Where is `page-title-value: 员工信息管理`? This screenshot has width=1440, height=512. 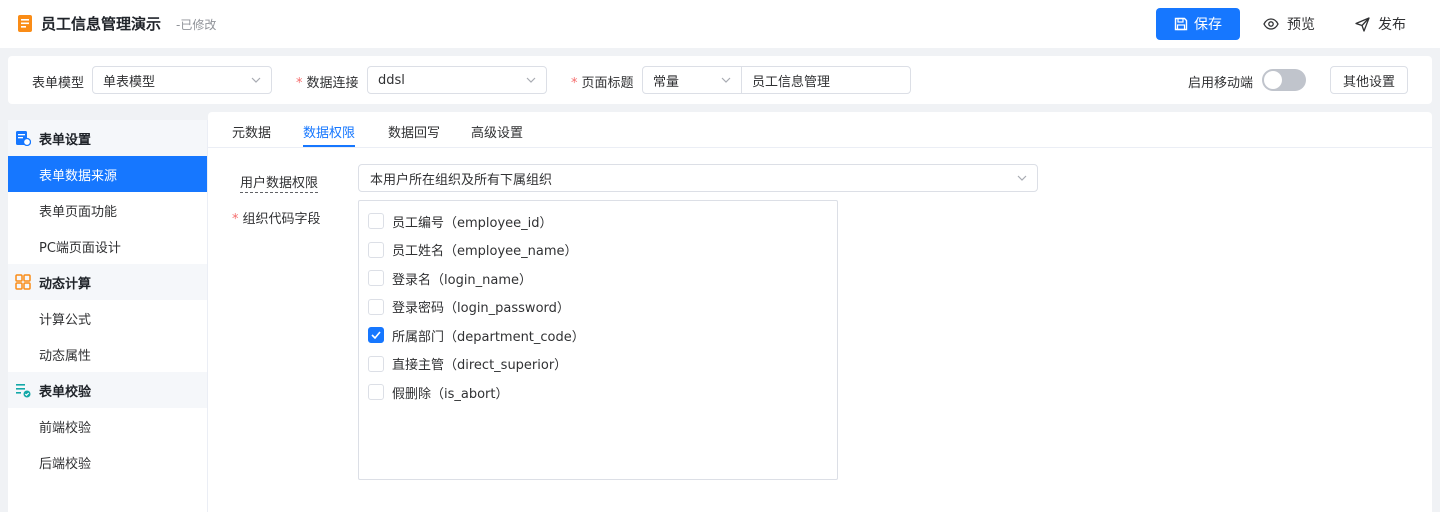
page-title-value: 员工信息管理 is located at coordinates (791, 82).